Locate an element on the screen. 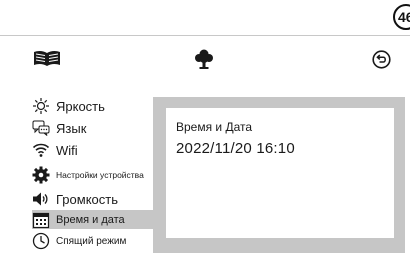 This screenshot has width=410, height=270. wifi-icon is located at coordinates (41, 150).